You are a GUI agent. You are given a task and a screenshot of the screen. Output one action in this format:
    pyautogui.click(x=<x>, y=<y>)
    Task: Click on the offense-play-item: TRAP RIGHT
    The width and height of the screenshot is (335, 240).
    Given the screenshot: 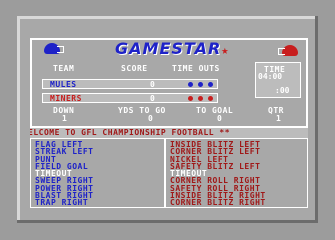 What is the action you would take?
    pyautogui.click(x=64, y=203)
    